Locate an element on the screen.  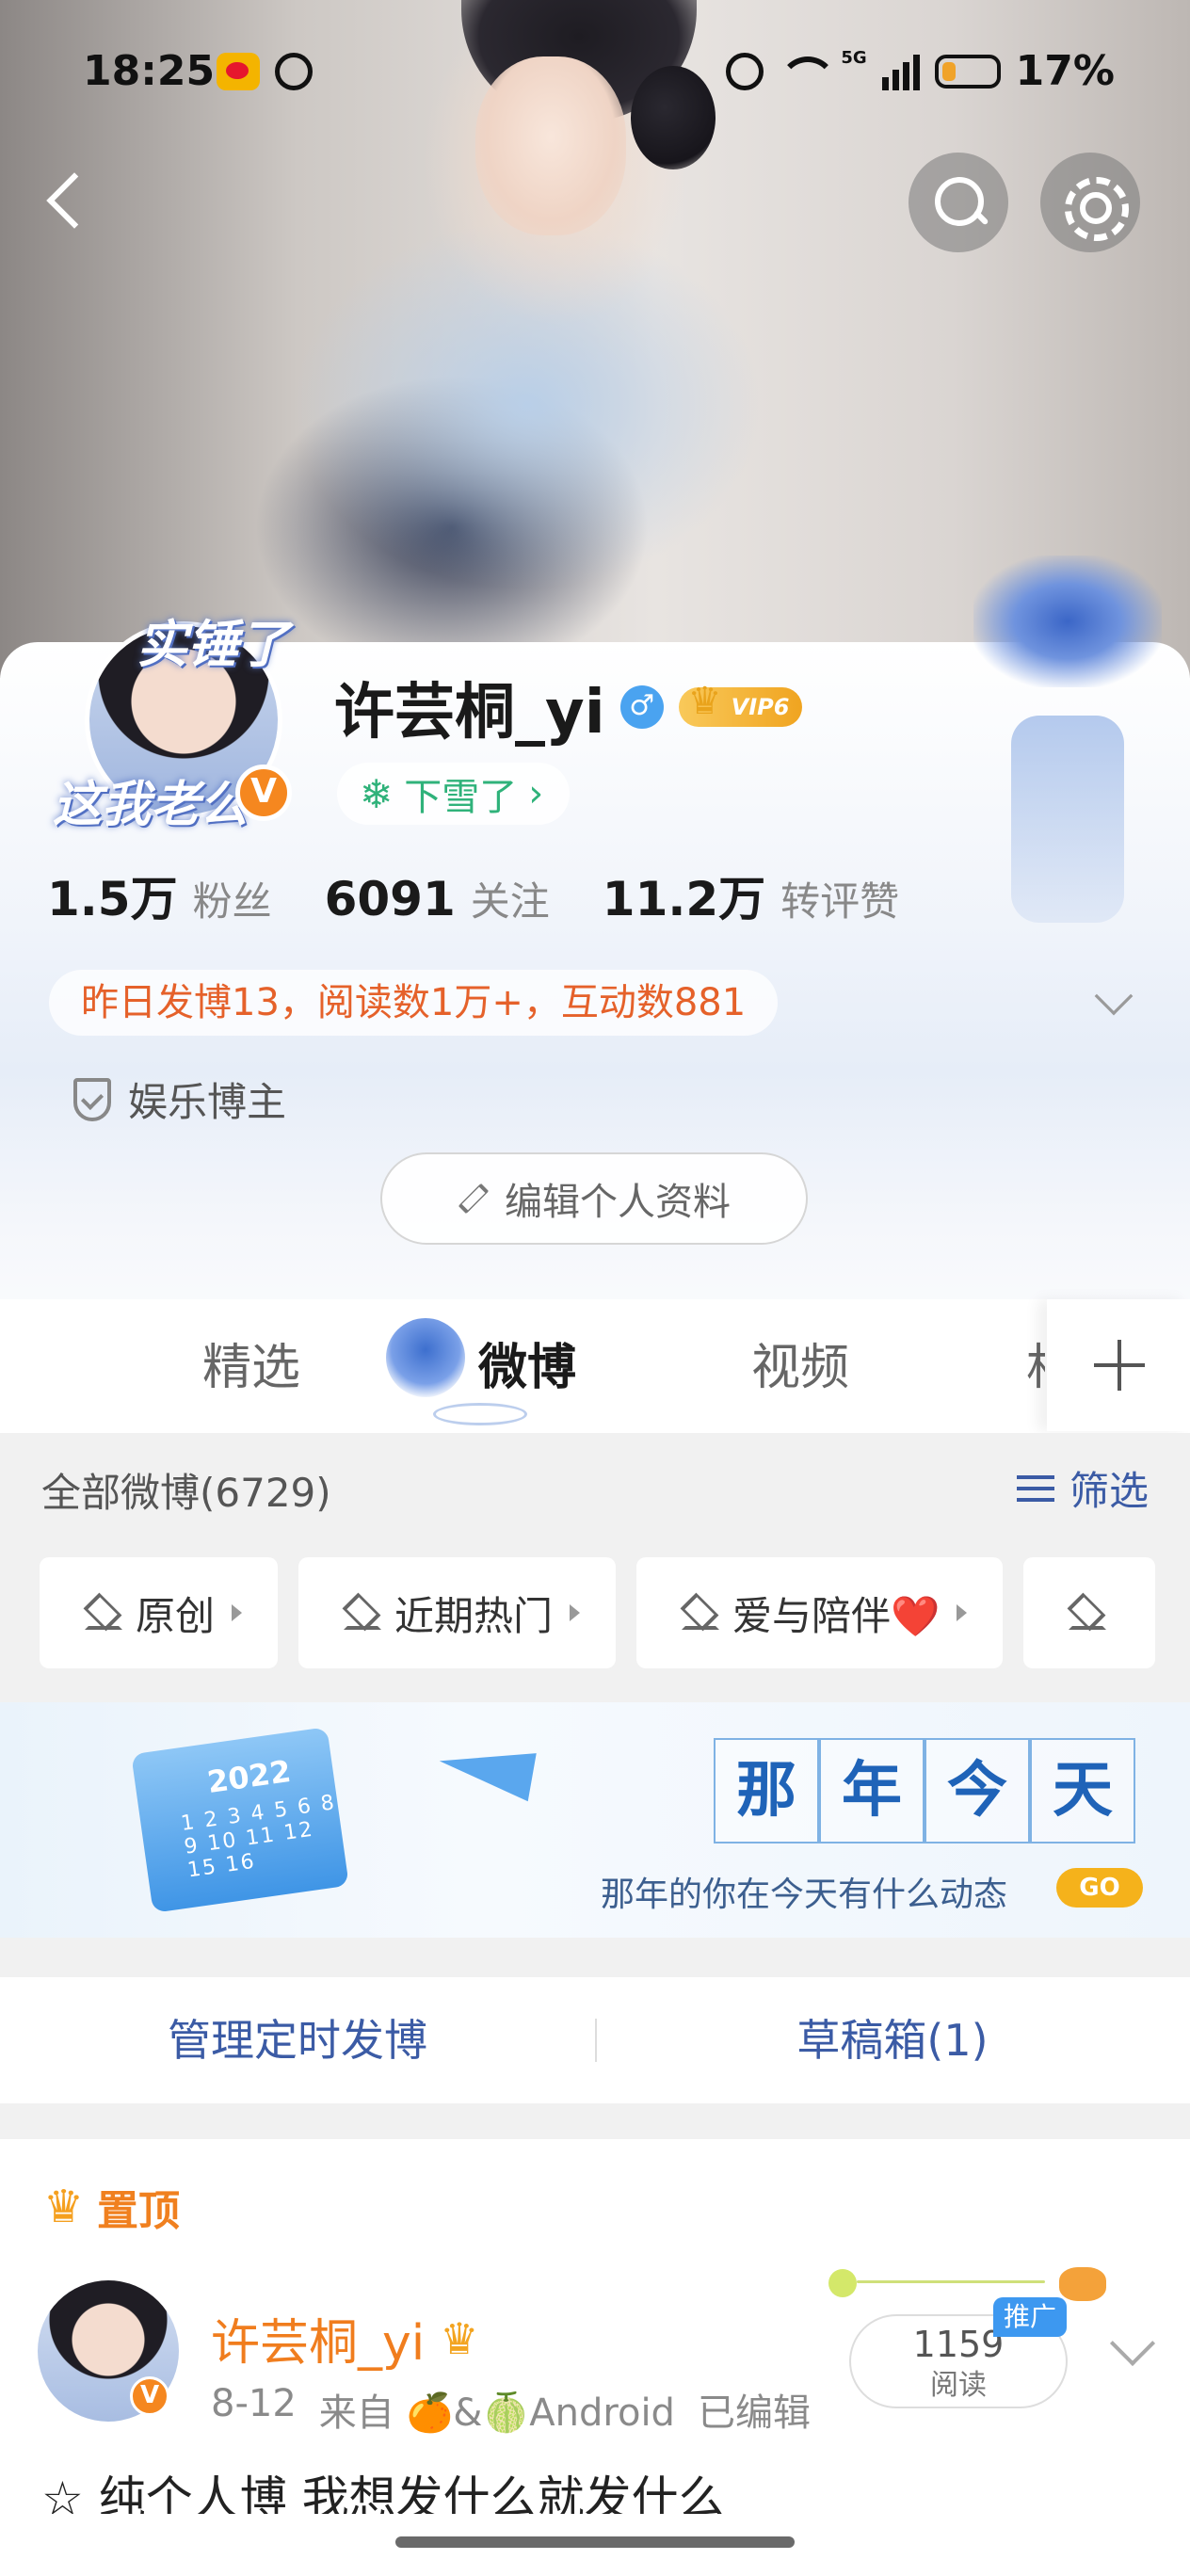
user-status-chip: ❄ 下雪了 › is located at coordinates (454, 794).